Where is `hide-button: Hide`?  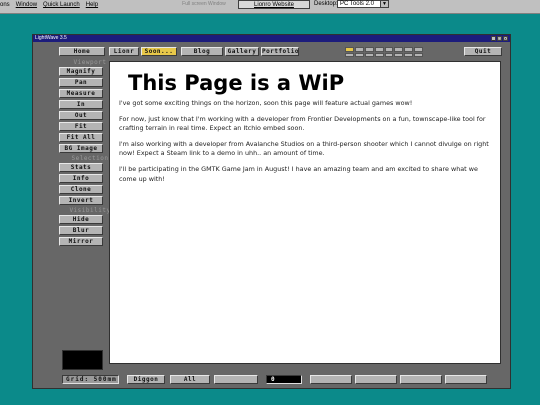
hide-button: Hide is located at coordinates (81, 219).